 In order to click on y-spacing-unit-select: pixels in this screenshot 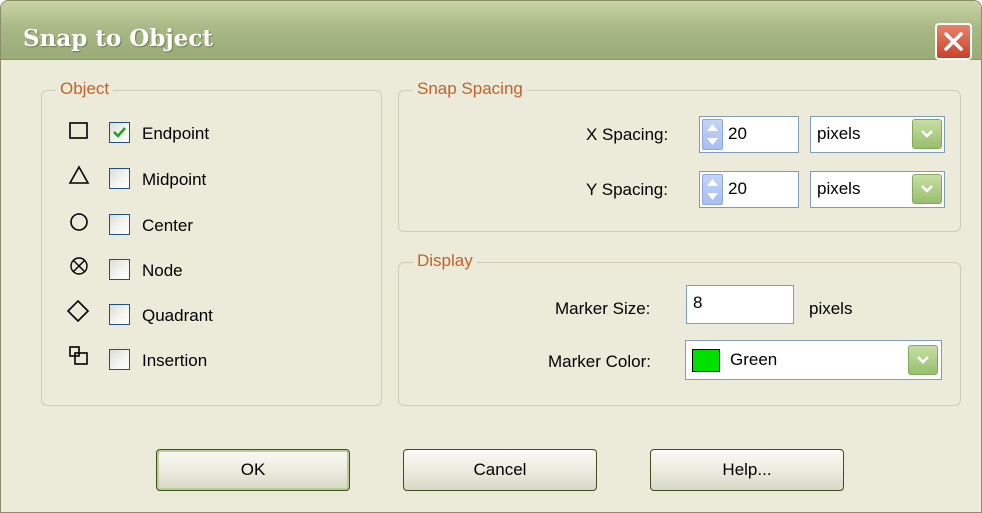, I will do `click(877, 189)`.